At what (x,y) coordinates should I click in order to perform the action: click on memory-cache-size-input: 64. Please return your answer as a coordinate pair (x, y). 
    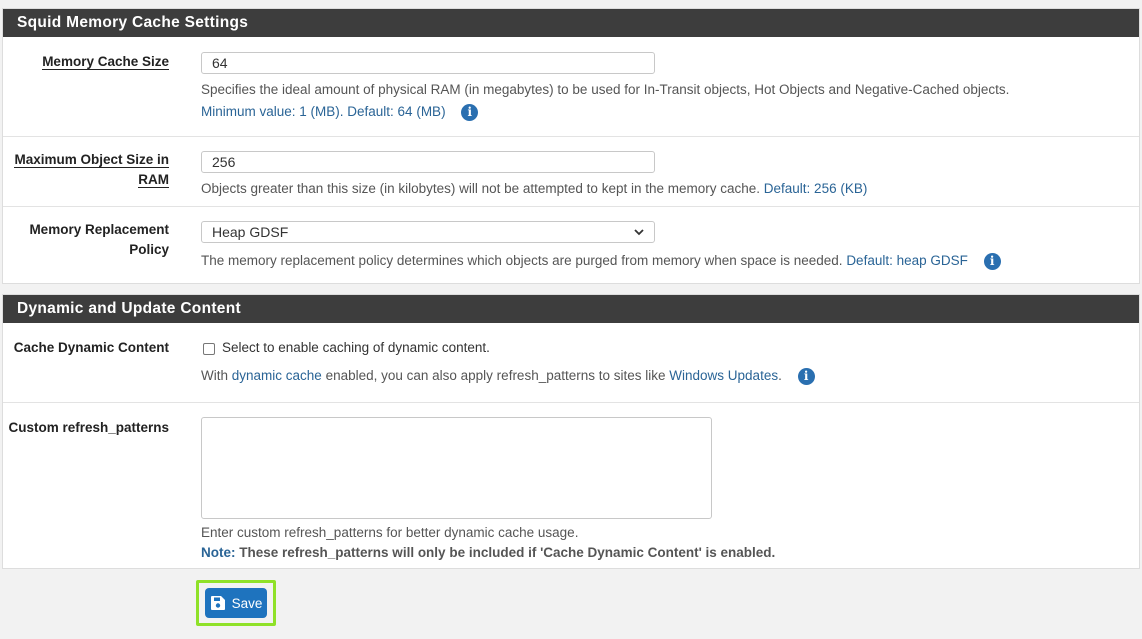
    Looking at the image, I should click on (428, 63).